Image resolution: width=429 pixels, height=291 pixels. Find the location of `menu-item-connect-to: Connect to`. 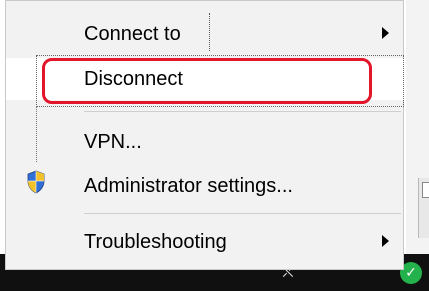

menu-item-connect-to: Connect to is located at coordinates (205, 34).